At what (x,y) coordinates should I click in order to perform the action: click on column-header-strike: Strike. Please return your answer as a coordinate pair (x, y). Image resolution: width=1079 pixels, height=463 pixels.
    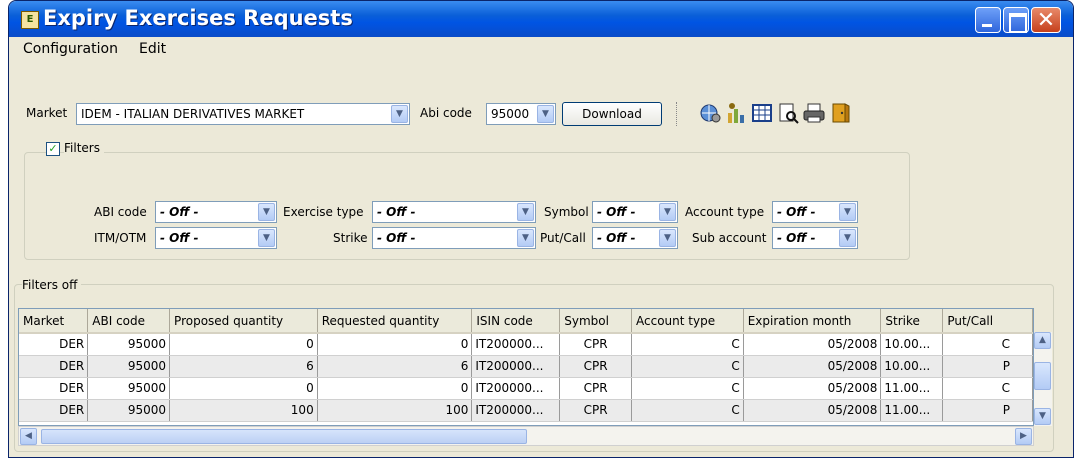
    Looking at the image, I should click on (912, 321).